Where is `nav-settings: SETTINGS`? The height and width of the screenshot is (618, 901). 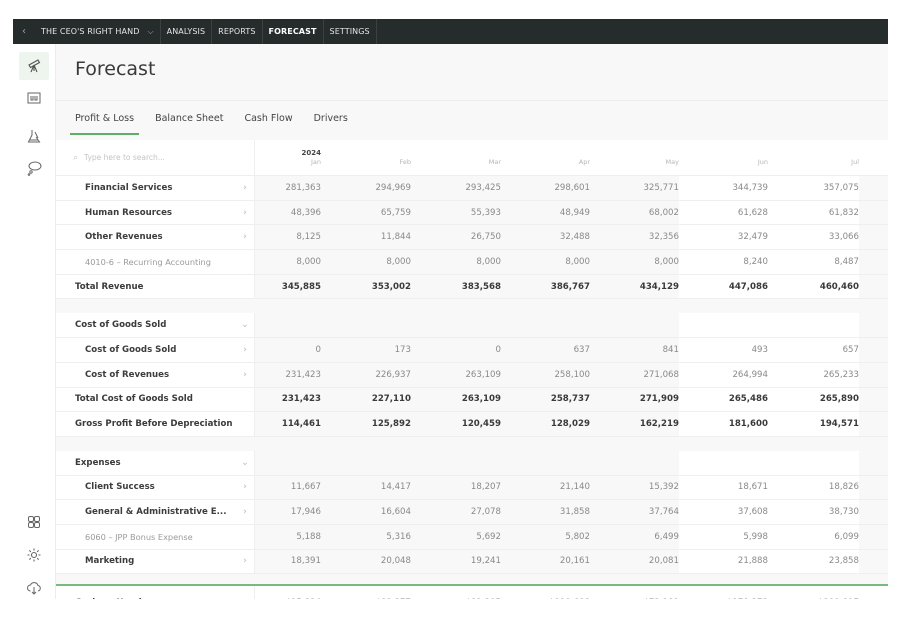 nav-settings: SETTINGS is located at coordinates (350, 31).